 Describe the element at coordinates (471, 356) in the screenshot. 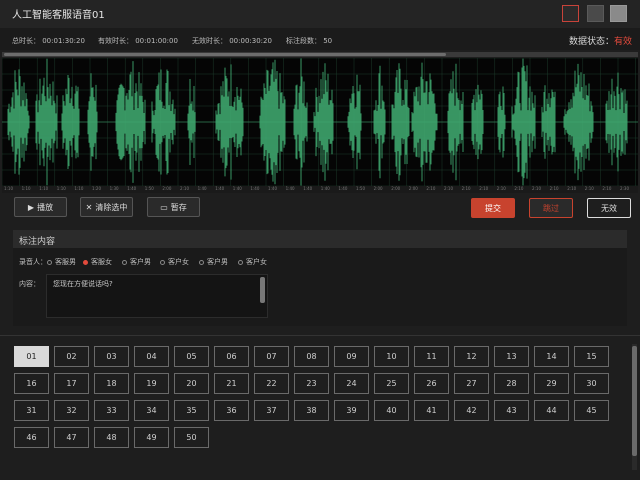

I see `segment-button-12: 12` at that location.